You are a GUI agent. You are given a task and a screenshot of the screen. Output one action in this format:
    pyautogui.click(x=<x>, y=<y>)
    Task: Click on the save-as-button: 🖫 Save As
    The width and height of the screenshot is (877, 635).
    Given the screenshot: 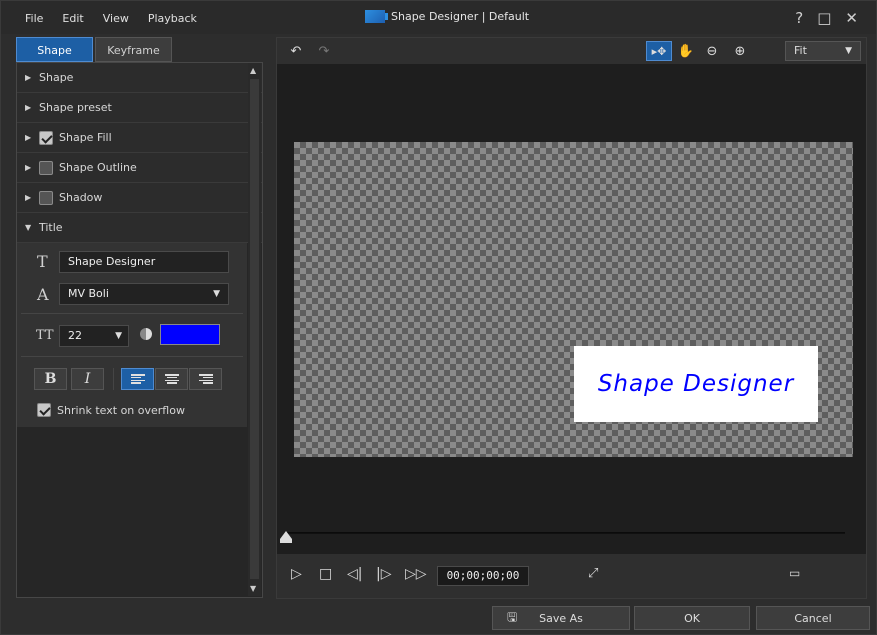 What is the action you would take?
    pyautogui.click(x=561, y=618)
    